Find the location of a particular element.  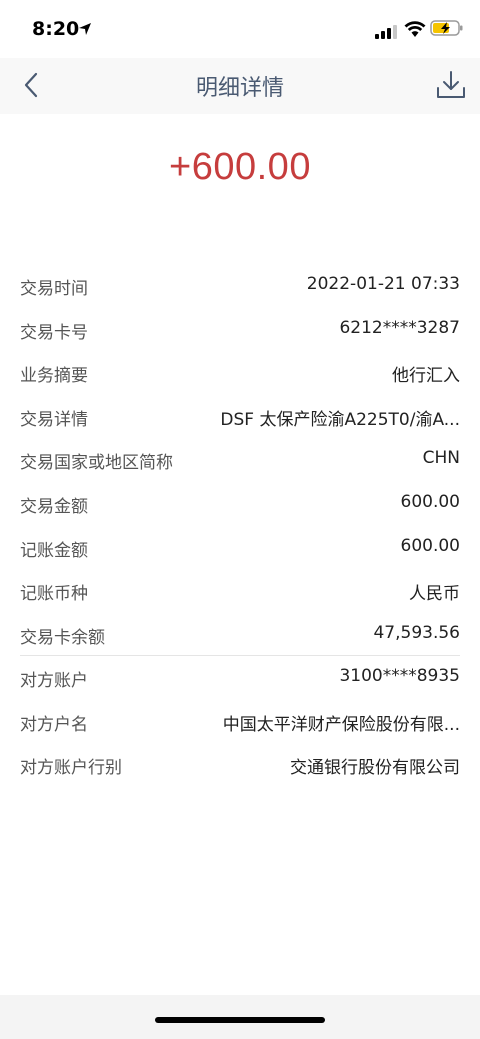

detail-row-balance: 交易卡余额 47,593.56 is located at coordinates (240, 635).